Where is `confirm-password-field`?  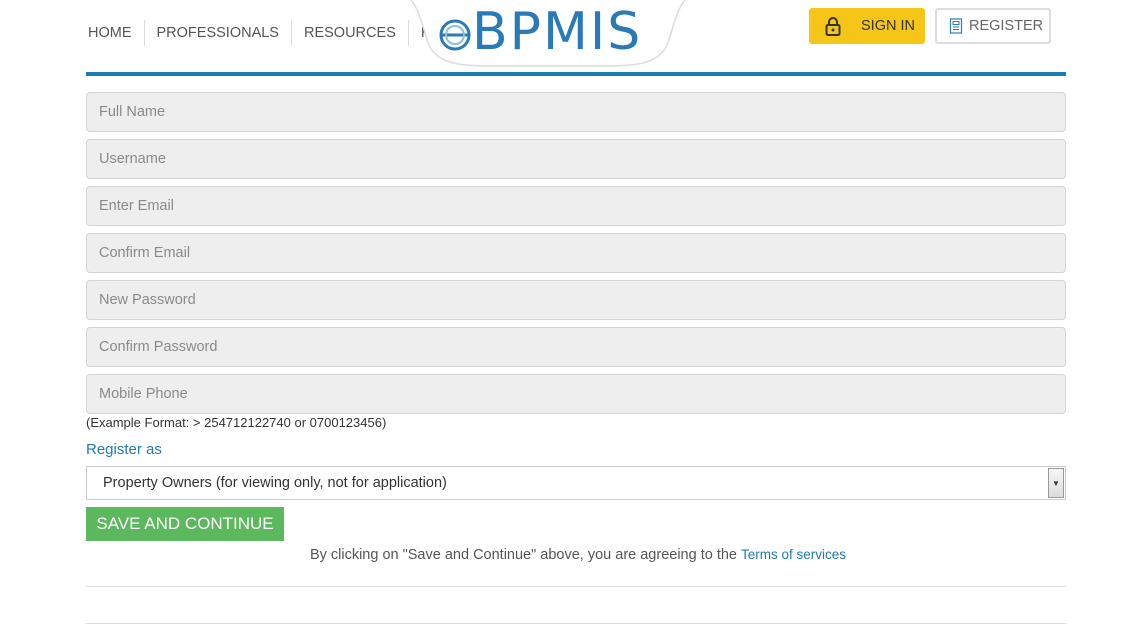 confirm-password-field is located at coordinates (576, 347).